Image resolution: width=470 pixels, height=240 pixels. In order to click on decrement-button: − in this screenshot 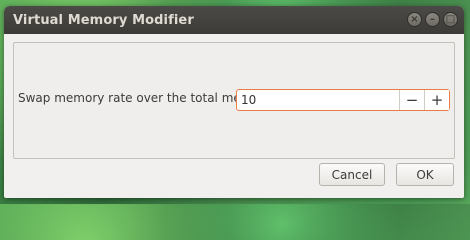, I will do `click(411, 100)`.